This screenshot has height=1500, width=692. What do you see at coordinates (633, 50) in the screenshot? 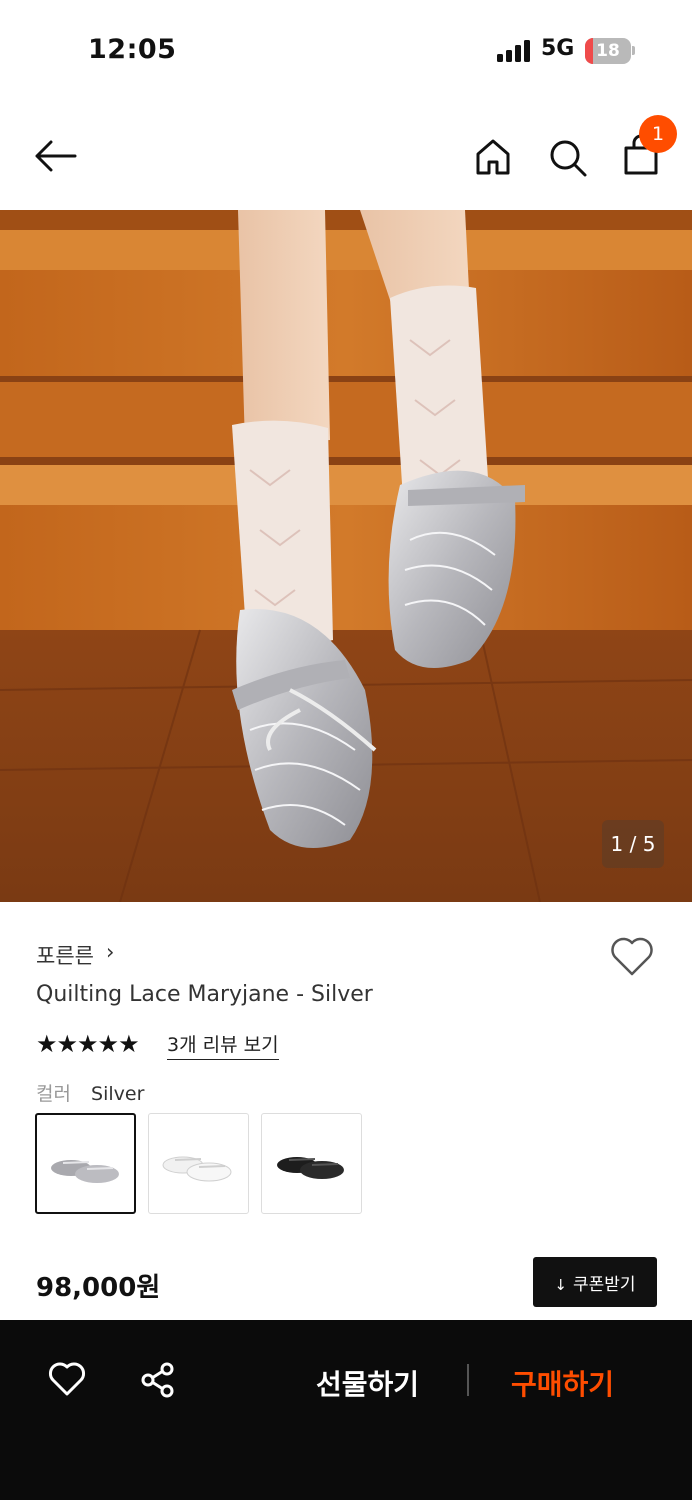
I see `battery-tip` at bounding box center [633, 50].